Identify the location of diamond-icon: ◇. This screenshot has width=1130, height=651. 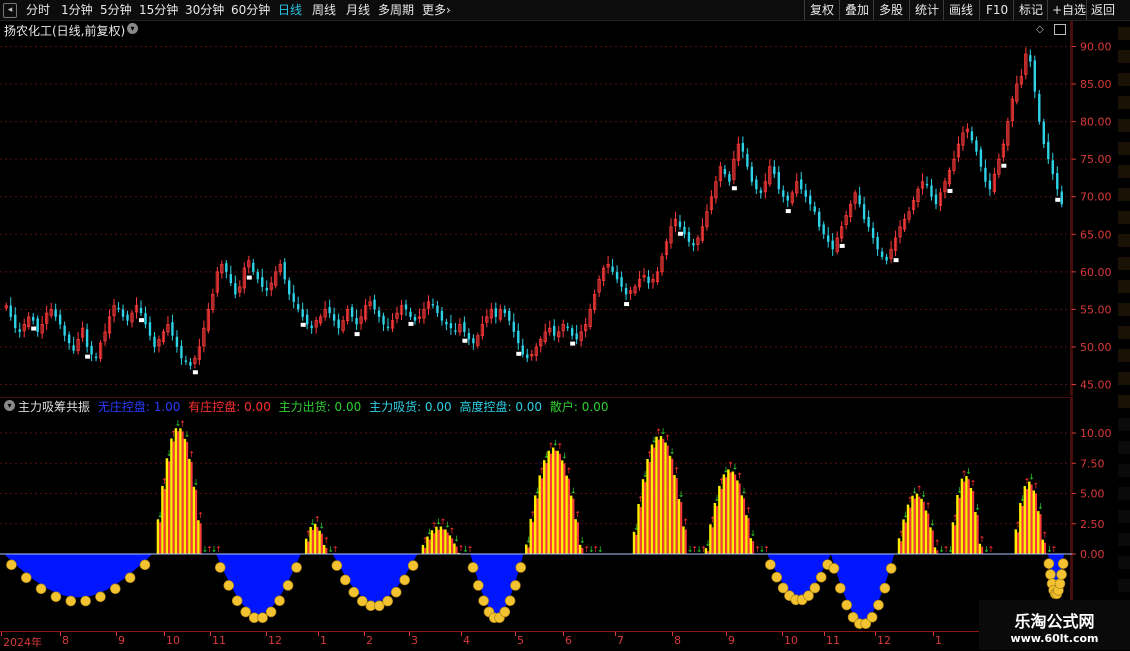
(1040, 29).